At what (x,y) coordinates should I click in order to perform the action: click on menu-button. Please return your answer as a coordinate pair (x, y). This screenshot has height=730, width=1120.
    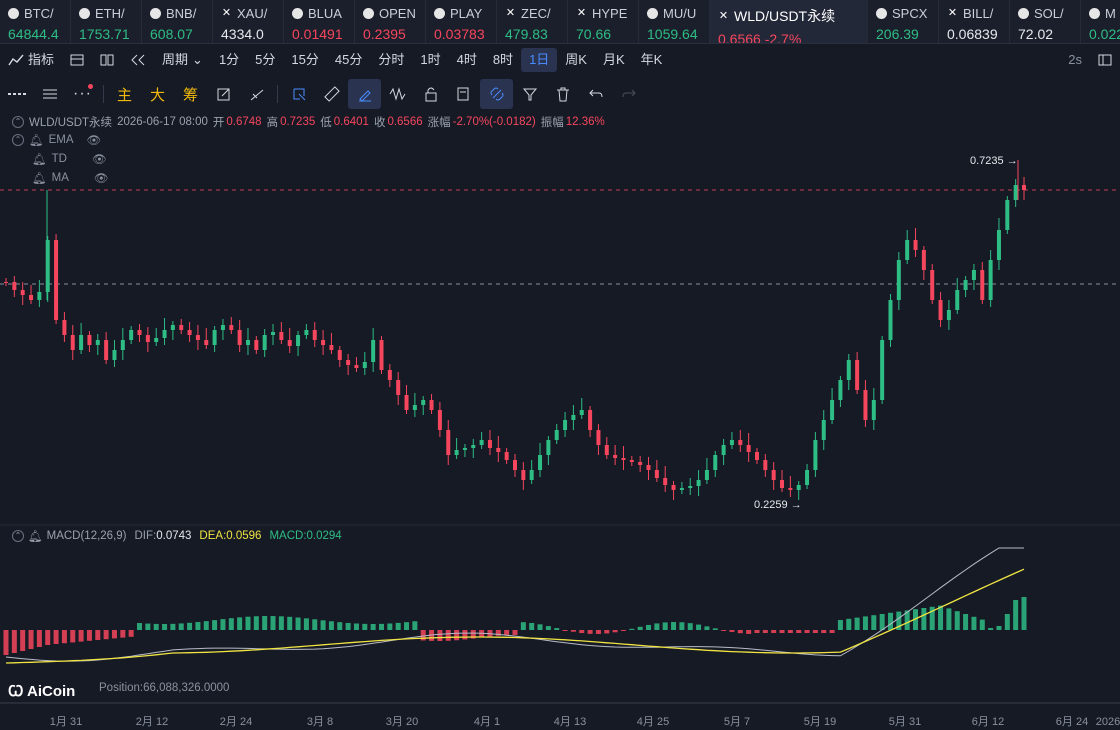
    Looking at the image, I should click on (49, 94).